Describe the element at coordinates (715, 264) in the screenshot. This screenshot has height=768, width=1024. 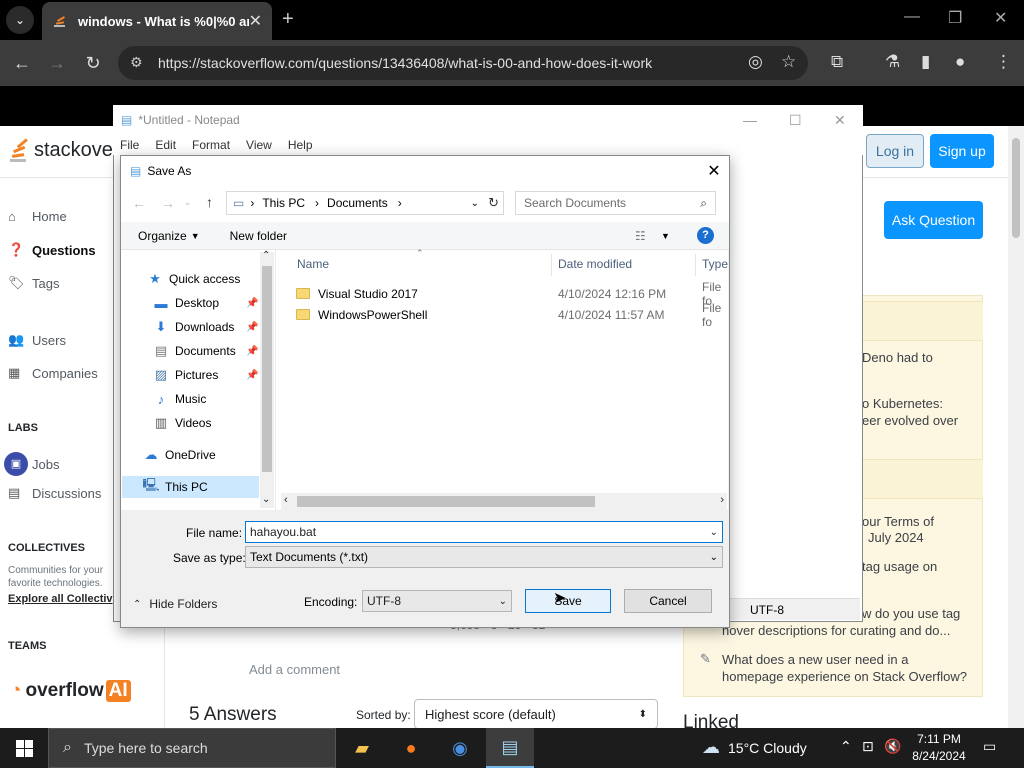
I see `column-type: Type` at that location.